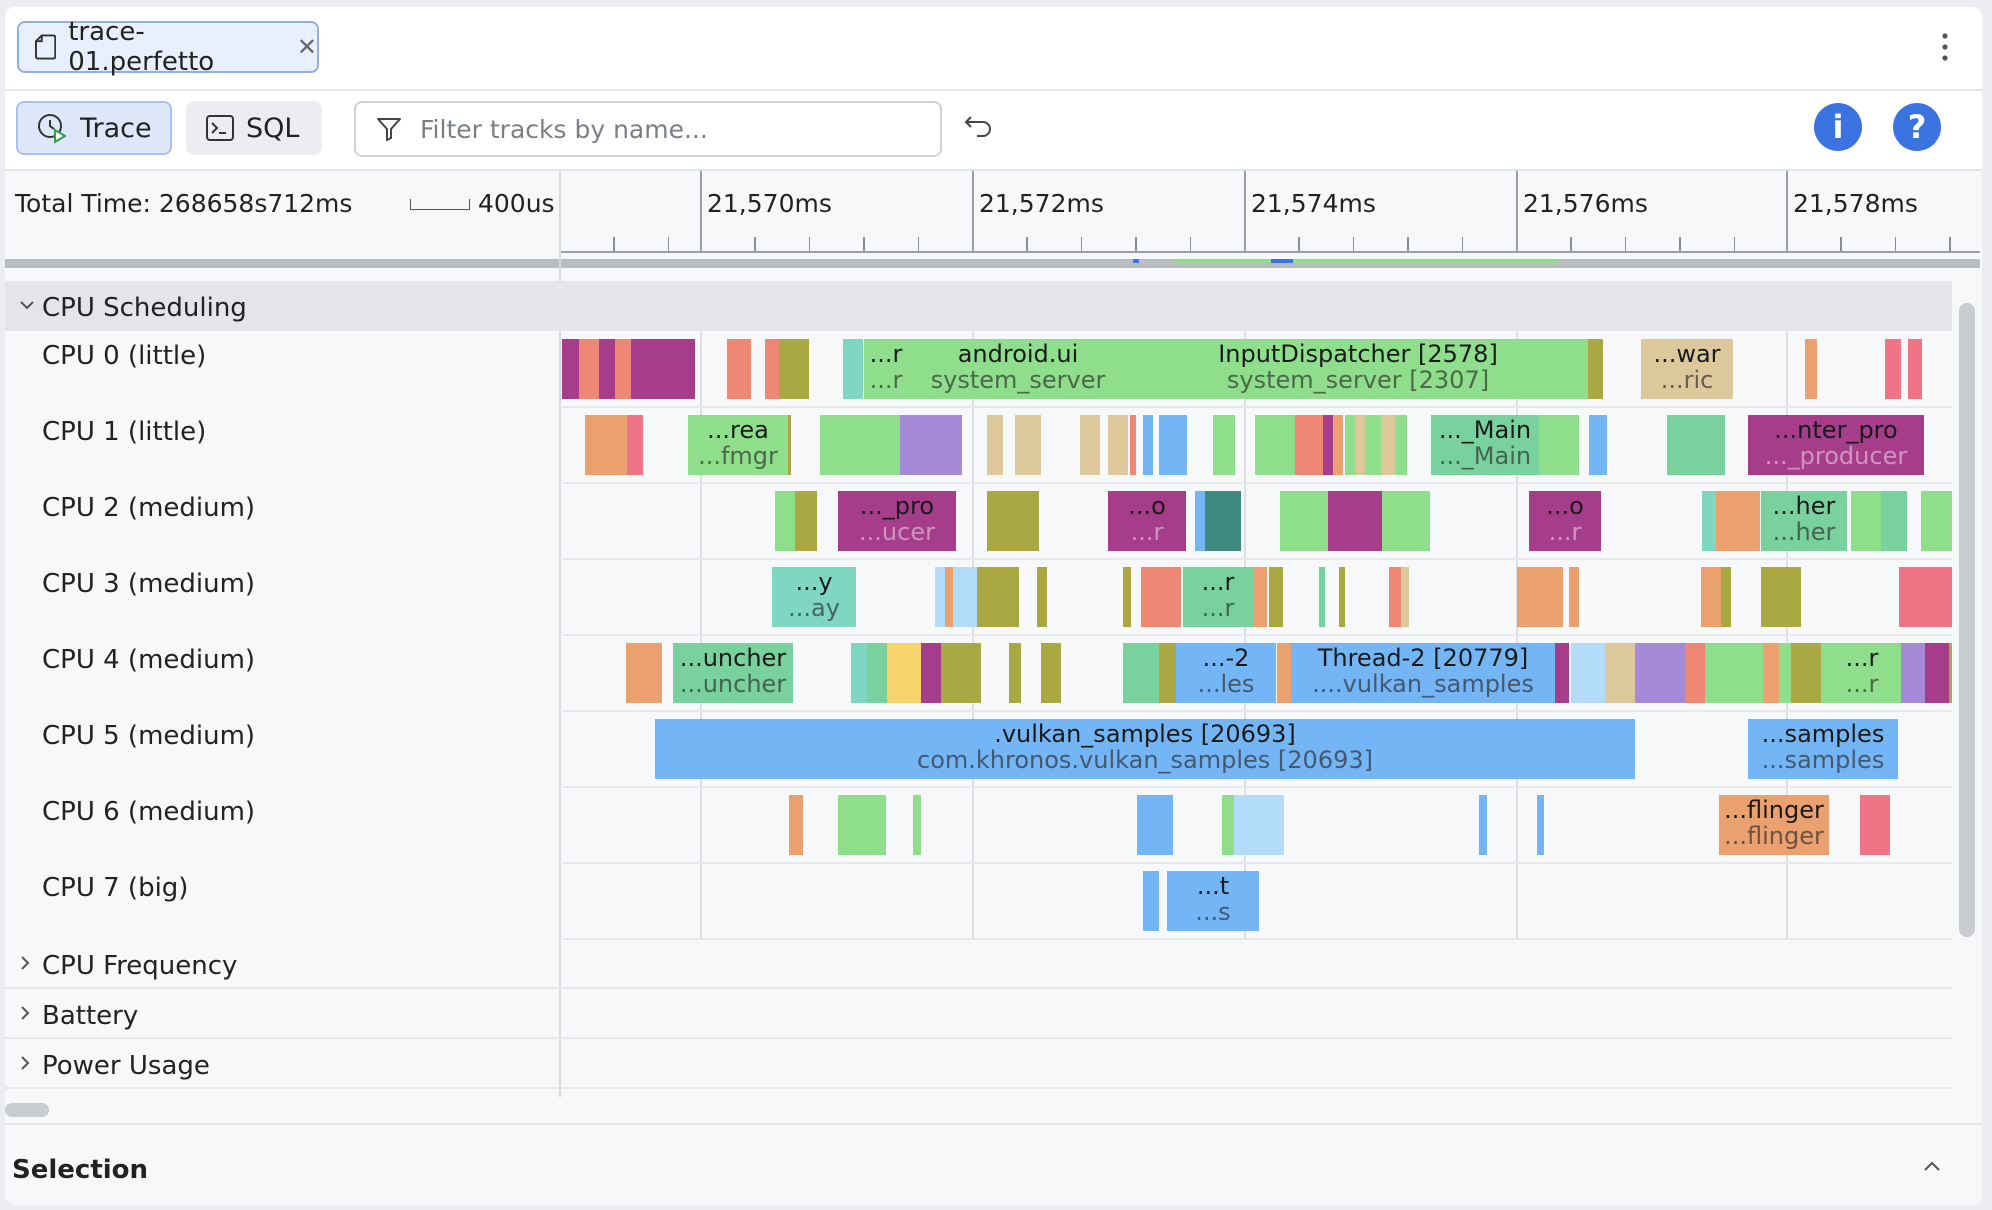 Image resolution: width=1992 pixels, height=1210 pixels. I want to click on cpu-scheduling-group-header: CPU Scheduling, so click(978, 306).